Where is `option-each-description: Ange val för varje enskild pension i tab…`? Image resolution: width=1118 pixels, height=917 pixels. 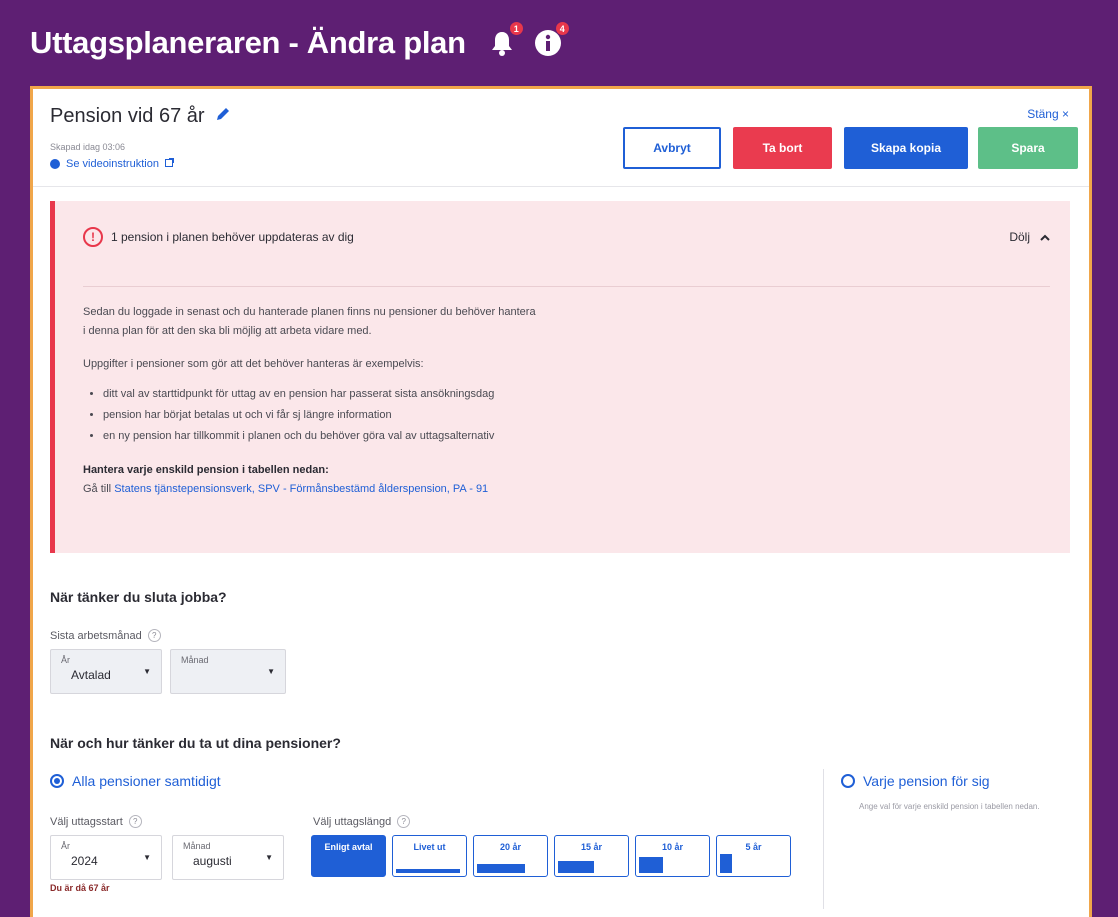 option-each-description: Ange val för varje enskild pension i tab… is located at coordinates (949, 806).